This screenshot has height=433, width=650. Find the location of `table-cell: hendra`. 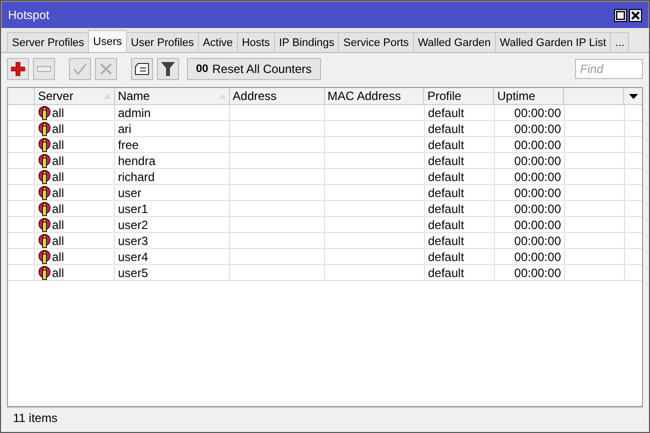

table-cell: hendra is located at coordinates (137, 161).